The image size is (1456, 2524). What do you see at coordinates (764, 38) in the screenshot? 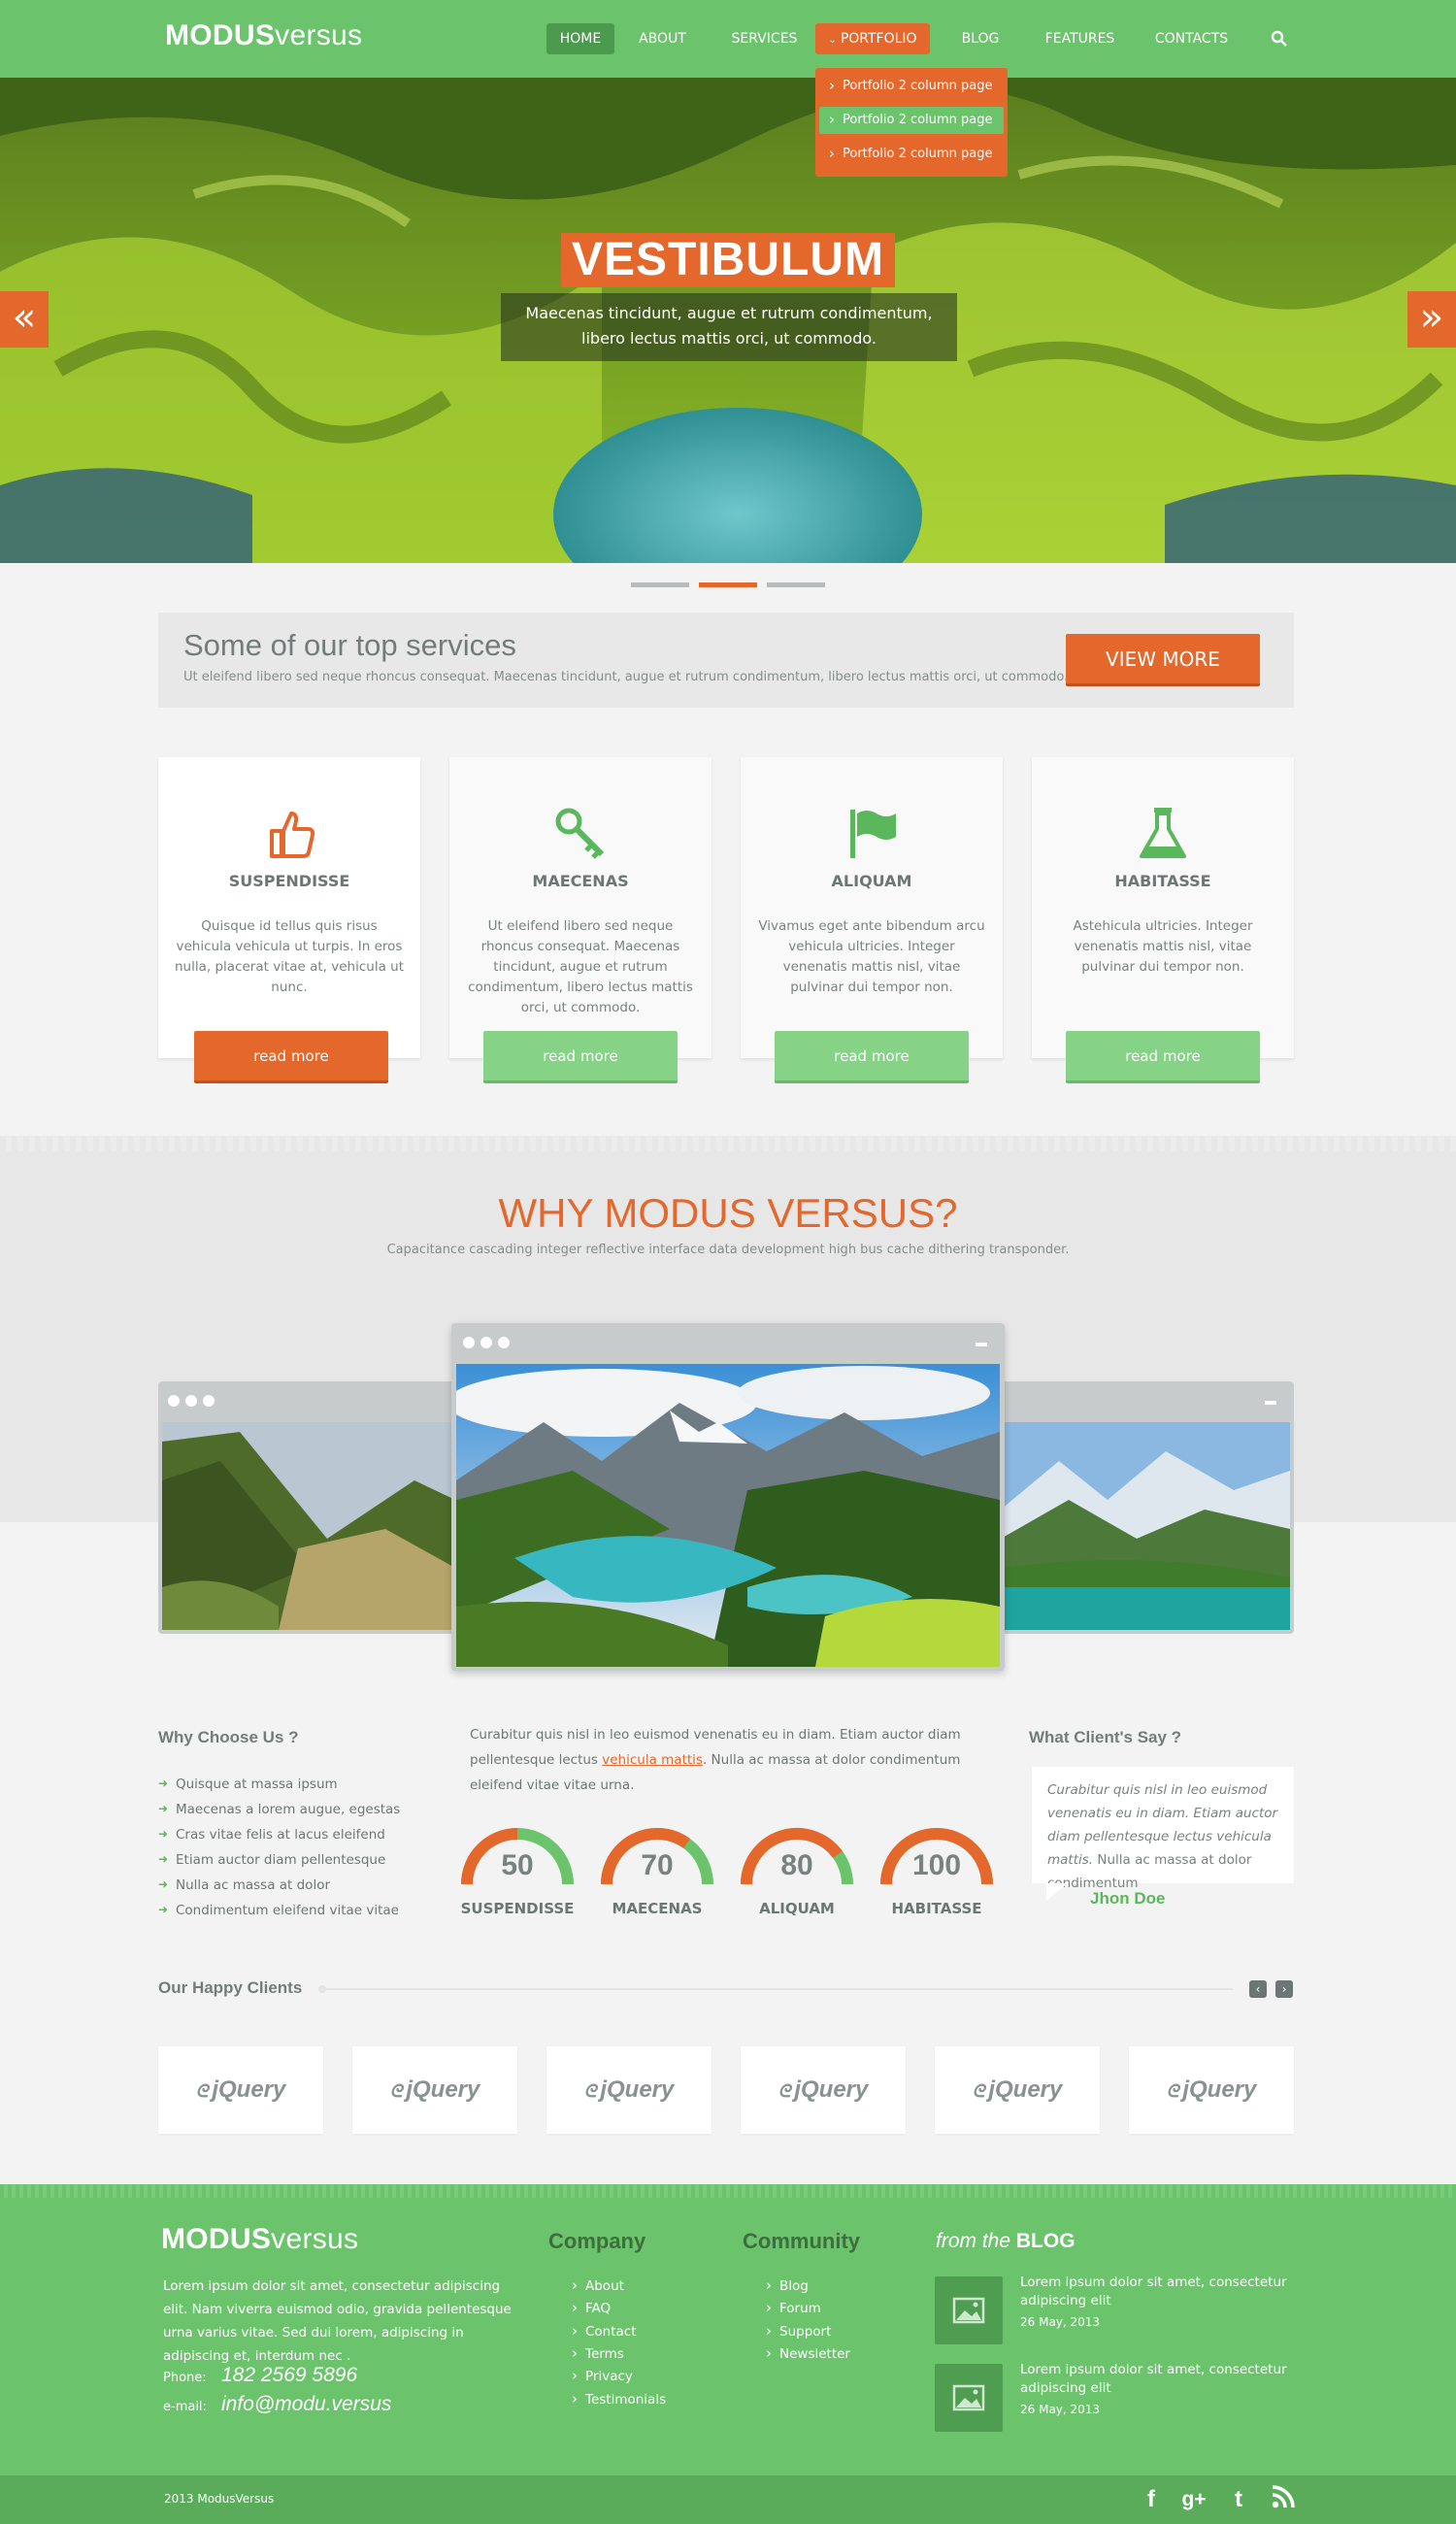
I see `nav-services: SERVICES` at bounding box center [764, 38].